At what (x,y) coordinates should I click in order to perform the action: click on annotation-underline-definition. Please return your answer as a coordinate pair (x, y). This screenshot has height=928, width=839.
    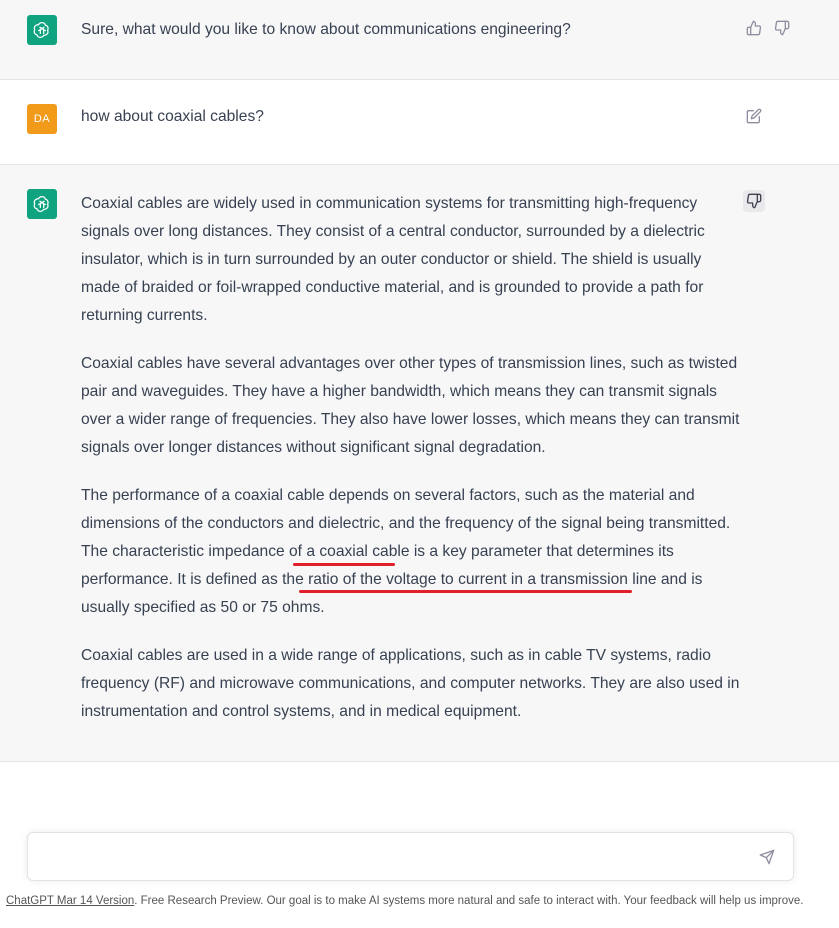
    Looking at the image, I should click on (465, 591).